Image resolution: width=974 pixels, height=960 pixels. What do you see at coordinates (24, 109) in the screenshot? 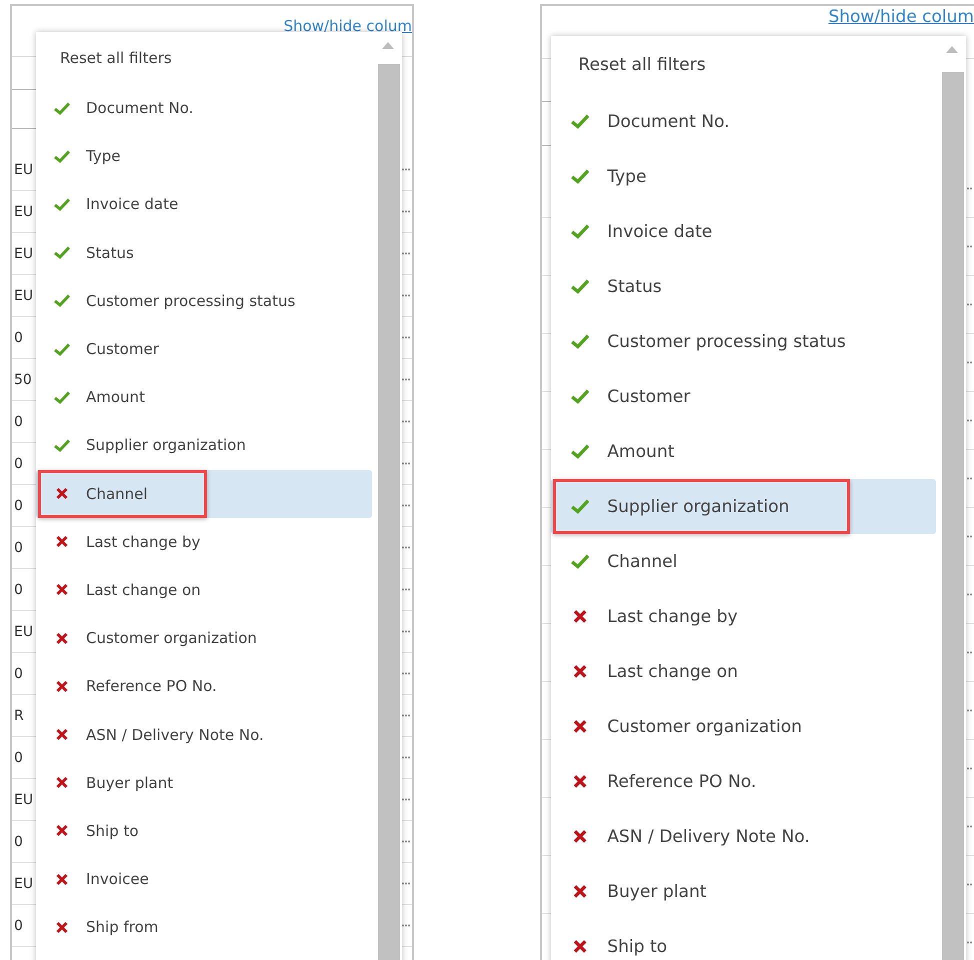
I see `filter-input-field` at bounding box center [24, 109].